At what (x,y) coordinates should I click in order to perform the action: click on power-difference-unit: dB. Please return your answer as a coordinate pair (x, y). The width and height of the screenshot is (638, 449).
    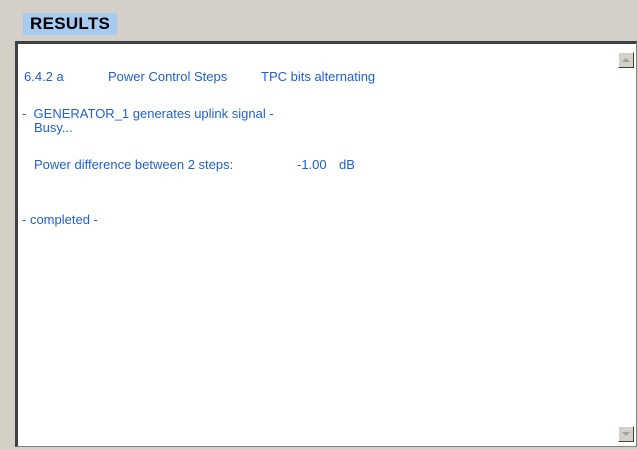
    Looking at the image, I should click on (347, 164).